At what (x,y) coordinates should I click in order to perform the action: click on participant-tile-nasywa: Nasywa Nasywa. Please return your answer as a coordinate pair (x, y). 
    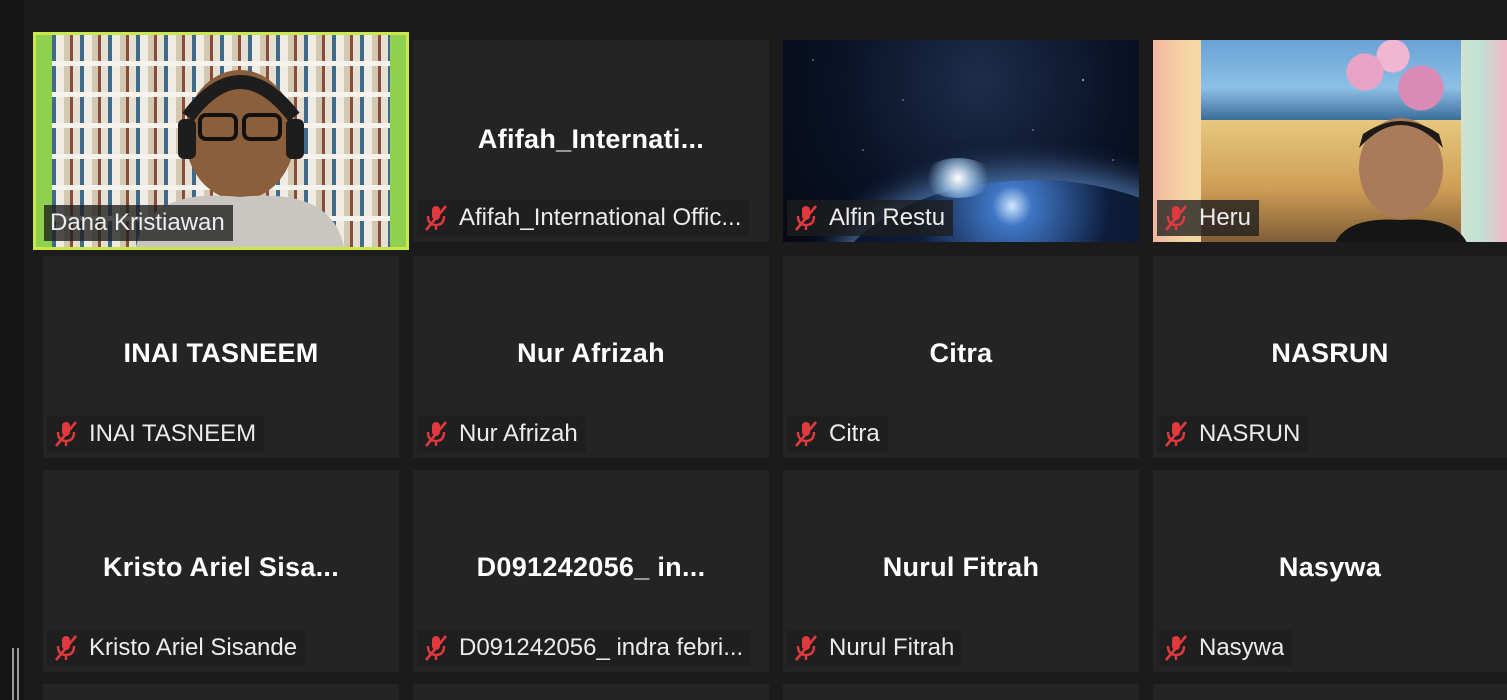
    Looking at the image, I should click on (1330, 571).